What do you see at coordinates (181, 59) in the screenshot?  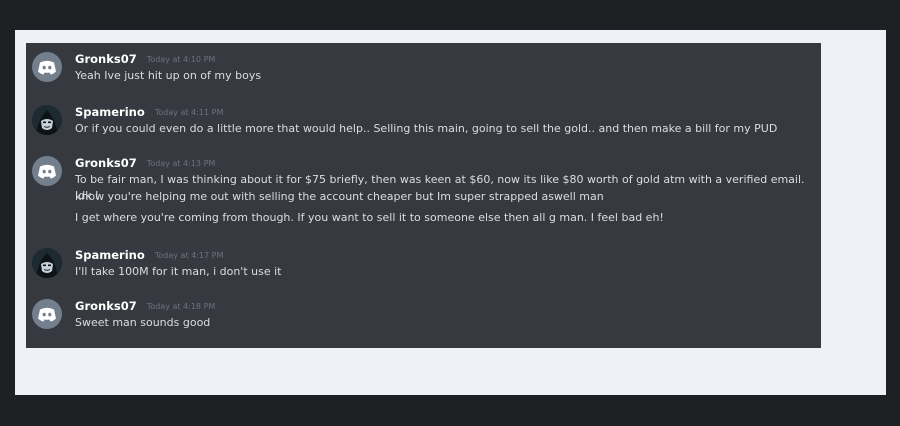 I see `timestamp: Today at 4:10 PM` at bounding box center [181, 59].